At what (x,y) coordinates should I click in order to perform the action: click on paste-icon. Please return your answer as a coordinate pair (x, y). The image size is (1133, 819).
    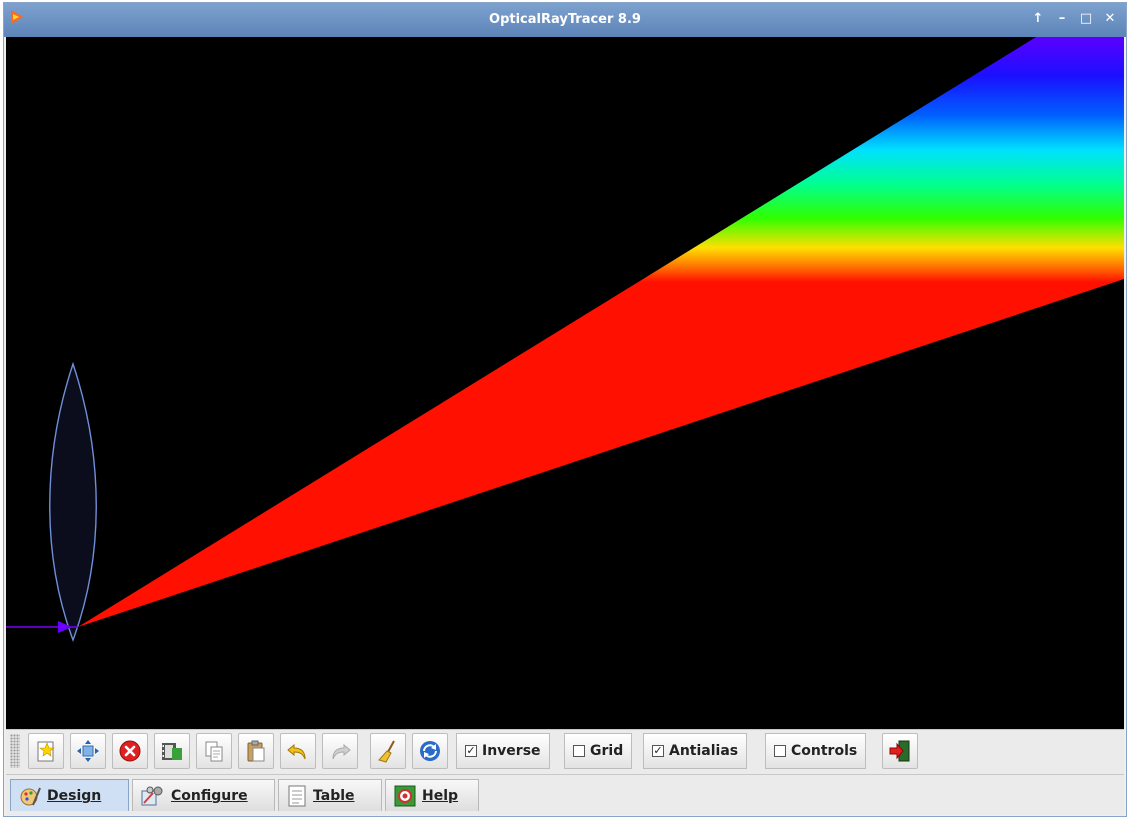
    Looking at the image, I should click on (256, 751).